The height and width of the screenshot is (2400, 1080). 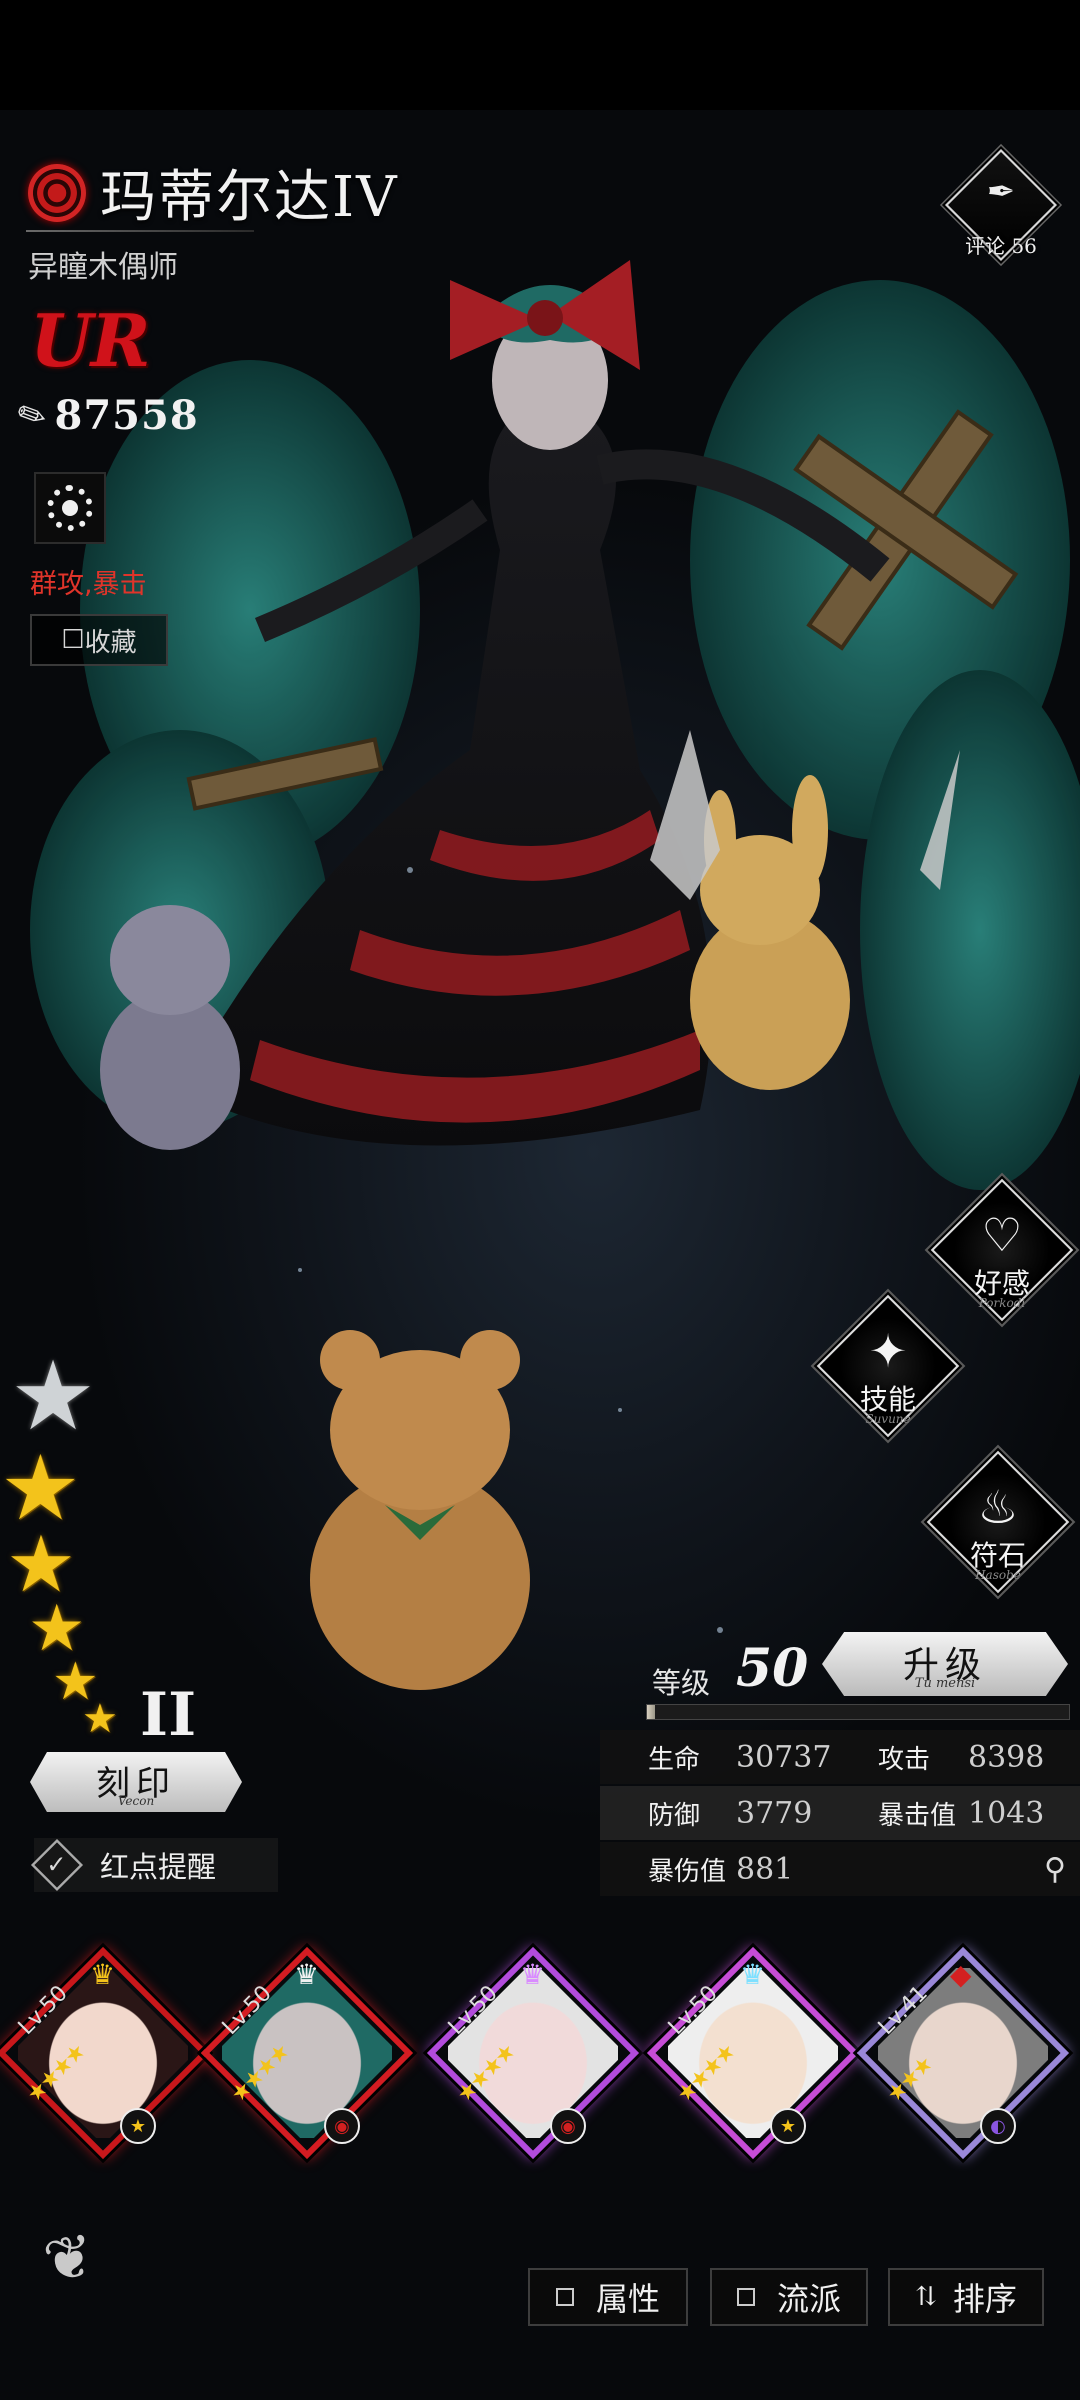 I want to click on runes-button: ♨ 符石 Hasobe, so click(x=998, y=1522).